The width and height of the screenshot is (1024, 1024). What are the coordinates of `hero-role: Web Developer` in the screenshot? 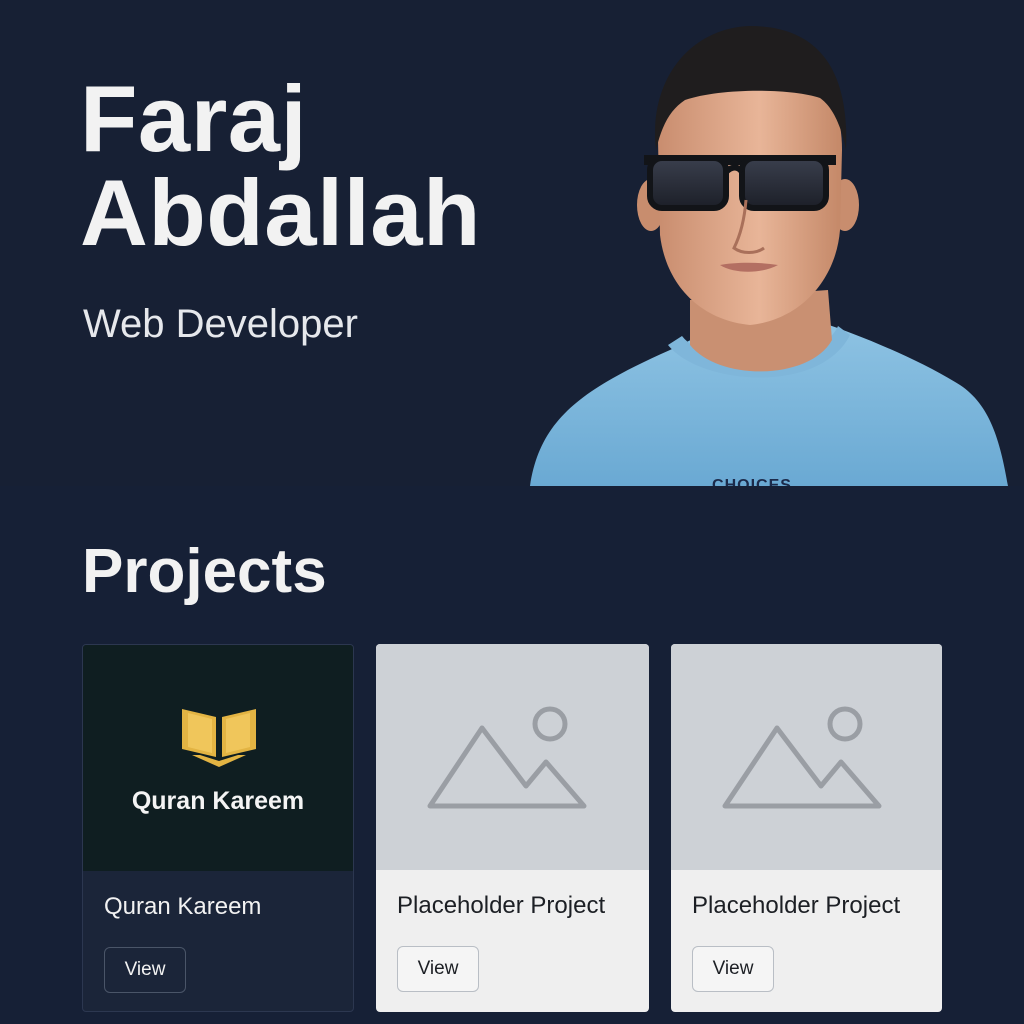 It's located at (220, 324).